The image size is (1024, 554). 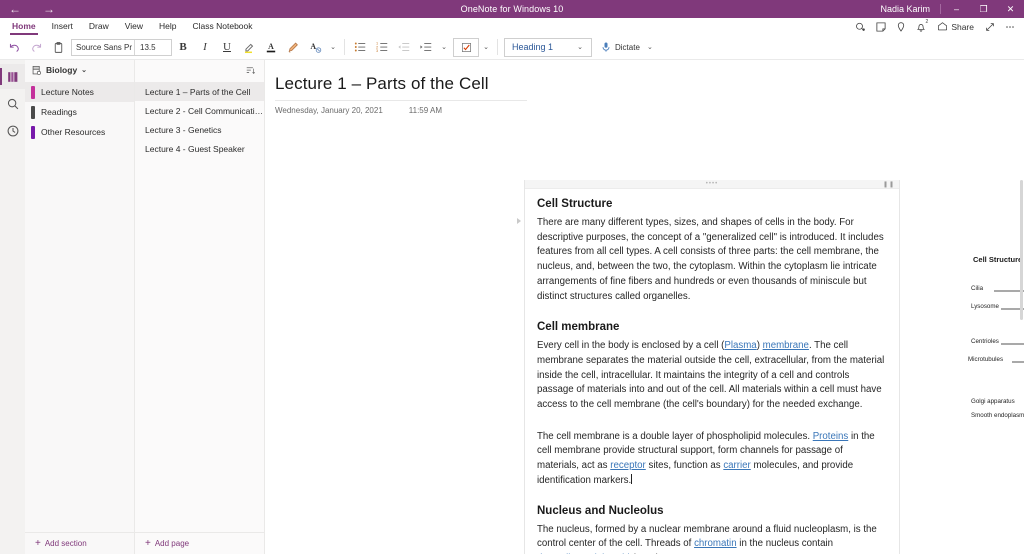 I want to click on notebook-chevron-down-icon: ⌄, so click(x=84, y=70).